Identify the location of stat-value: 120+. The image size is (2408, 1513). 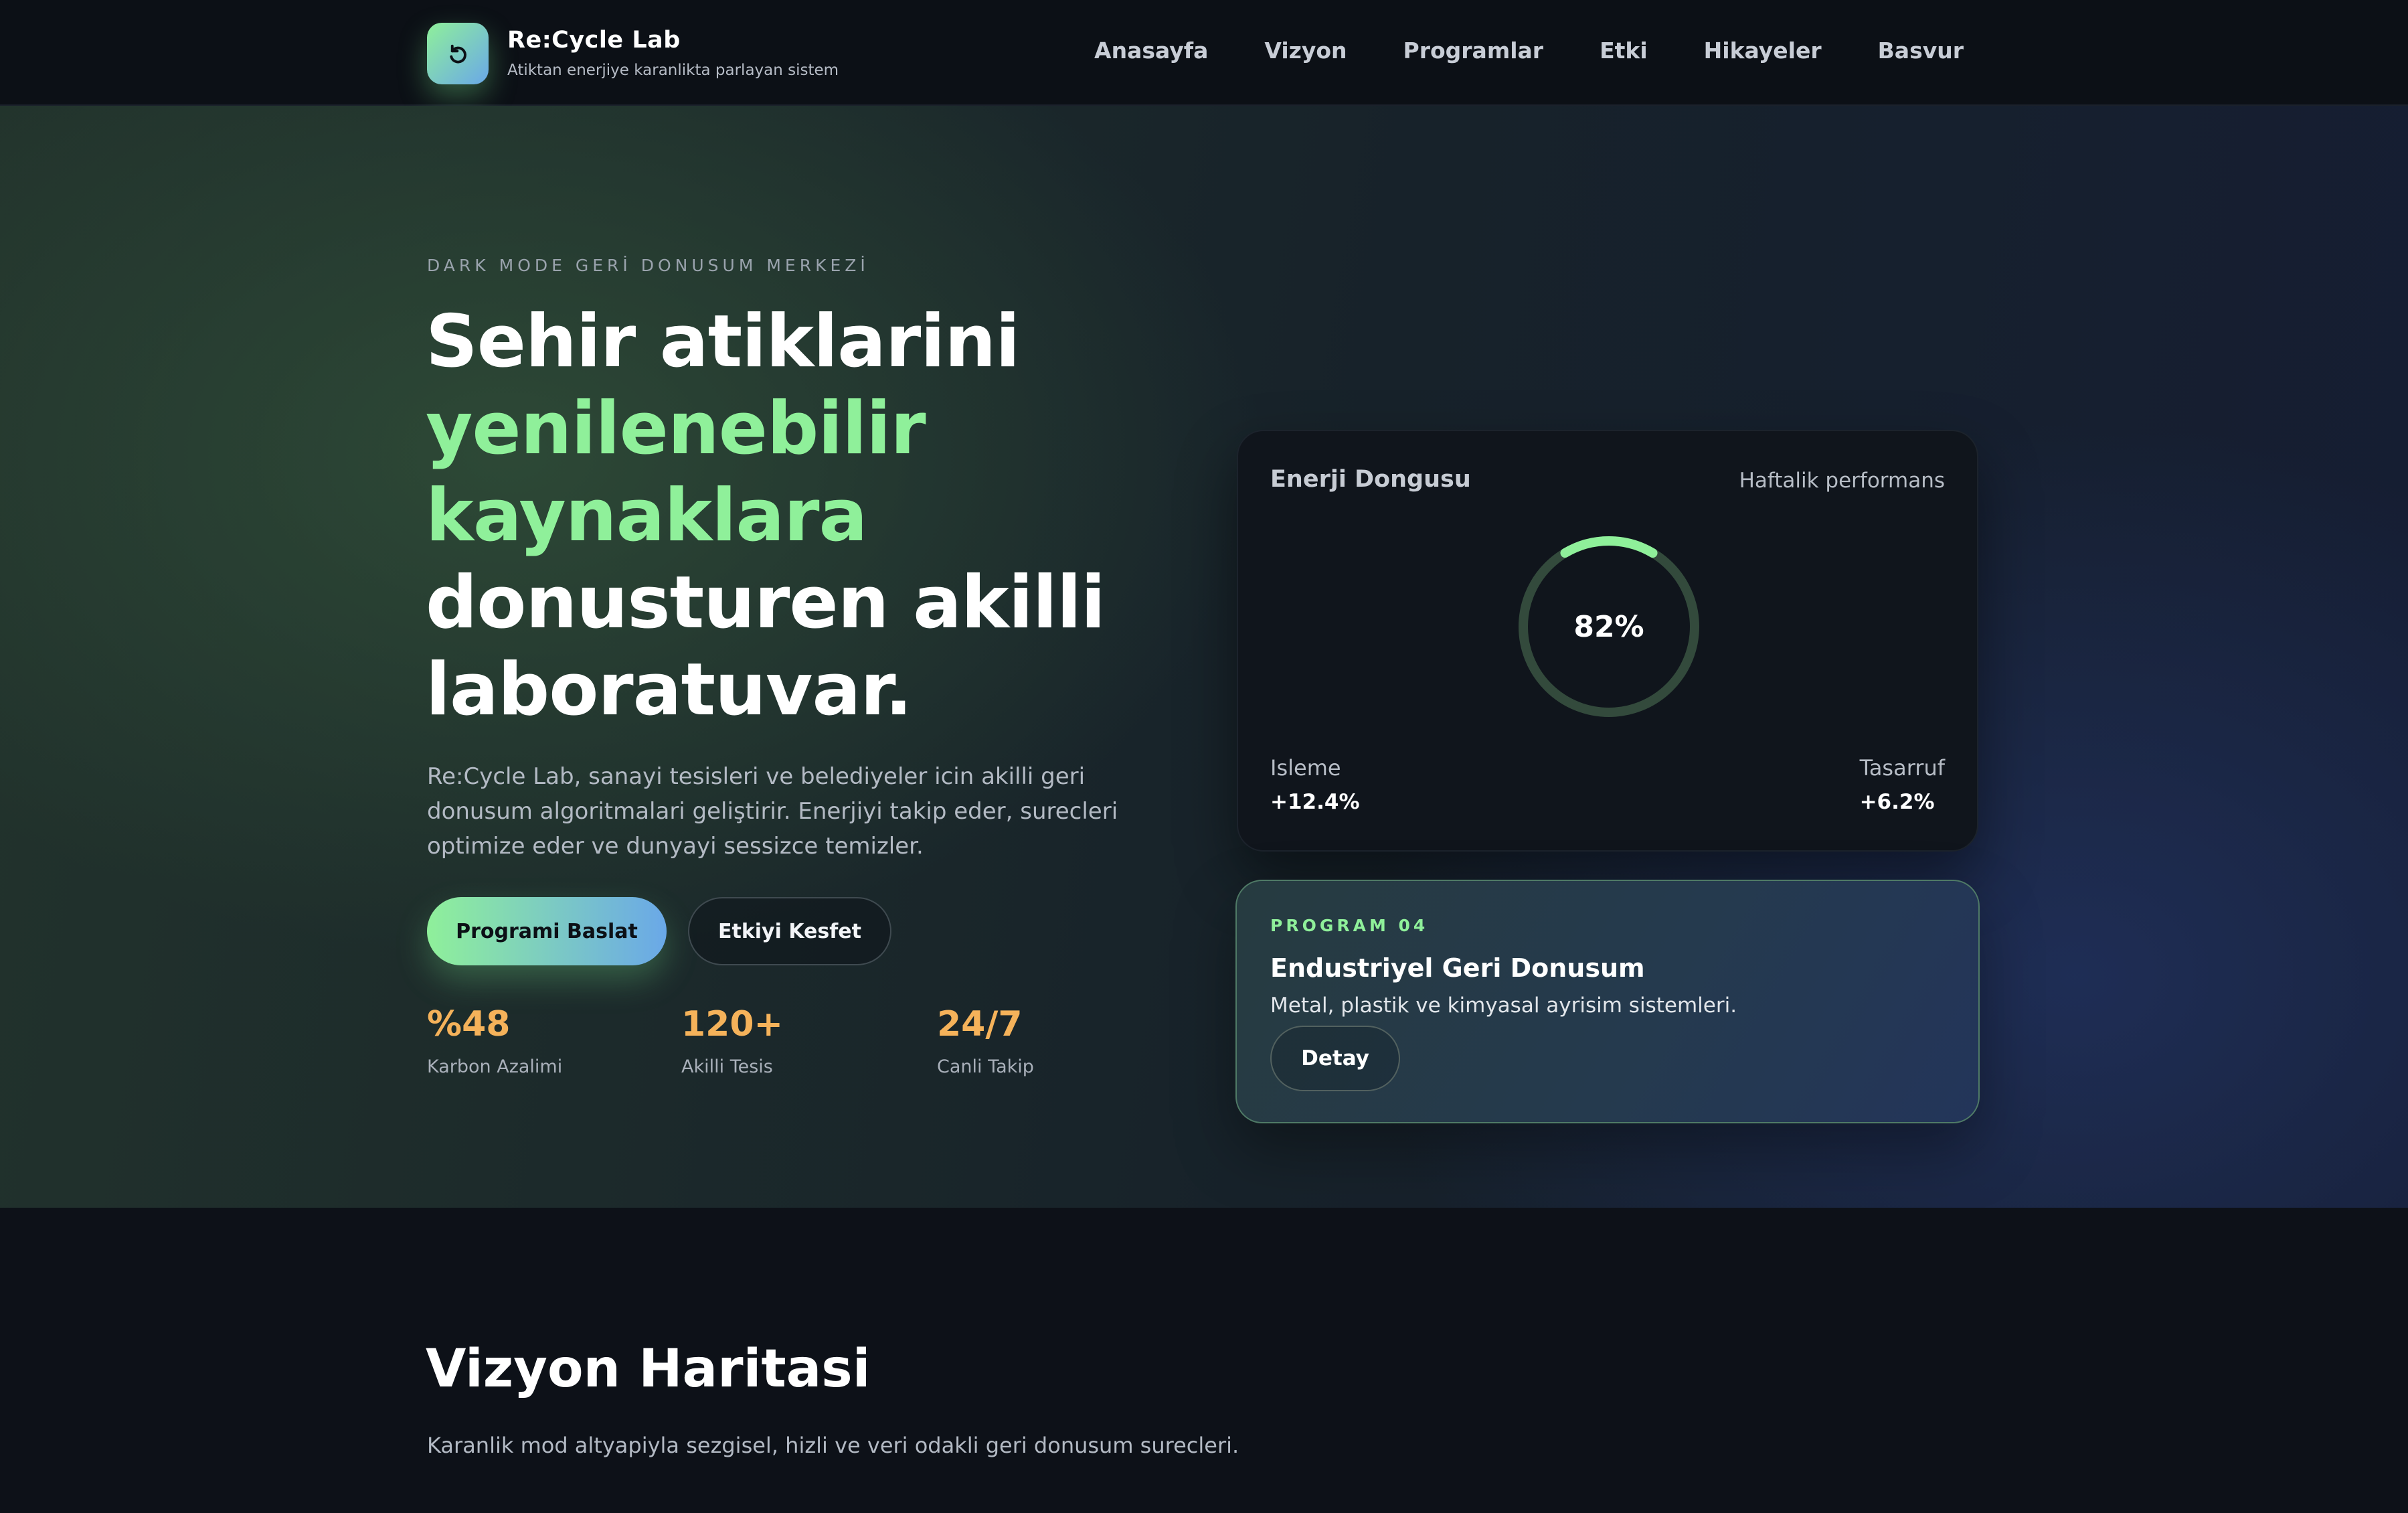
(732, 1024).